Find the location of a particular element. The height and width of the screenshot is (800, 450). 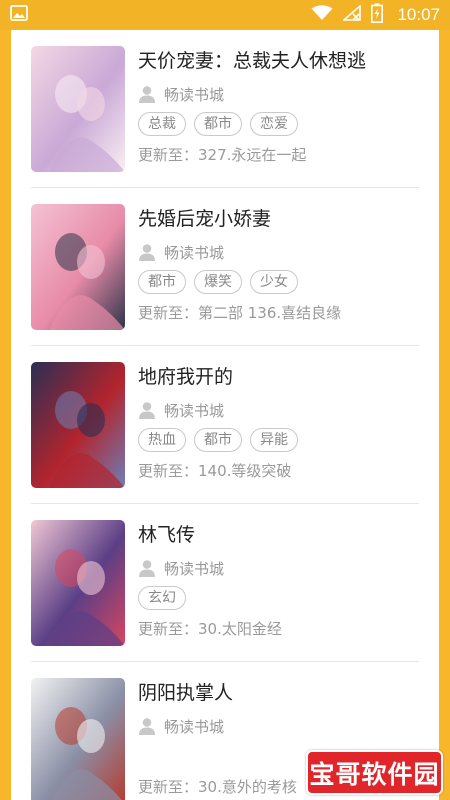

signal-icon is located at coordinates (352, 14).